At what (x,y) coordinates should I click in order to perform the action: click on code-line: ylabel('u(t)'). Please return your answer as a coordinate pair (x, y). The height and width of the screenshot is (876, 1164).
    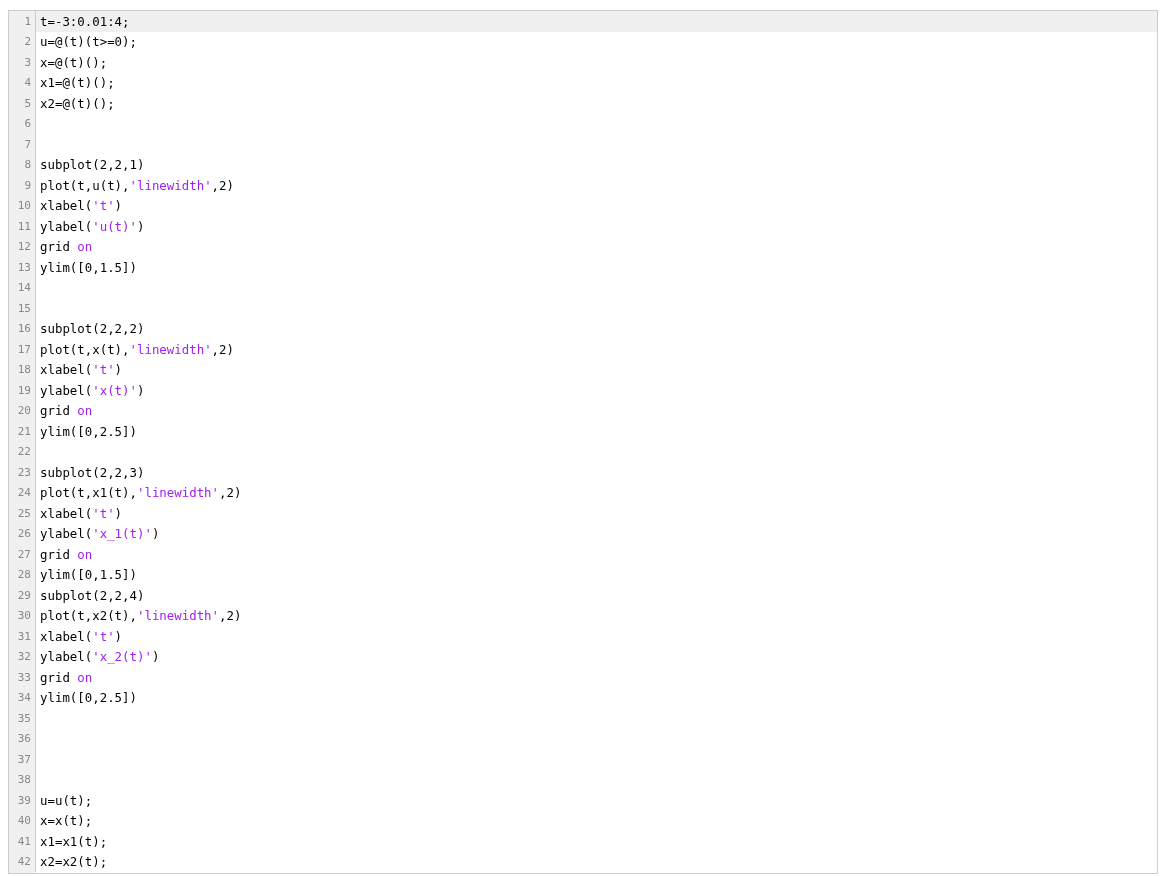
    Looking at the image, I should click on (92, 226).